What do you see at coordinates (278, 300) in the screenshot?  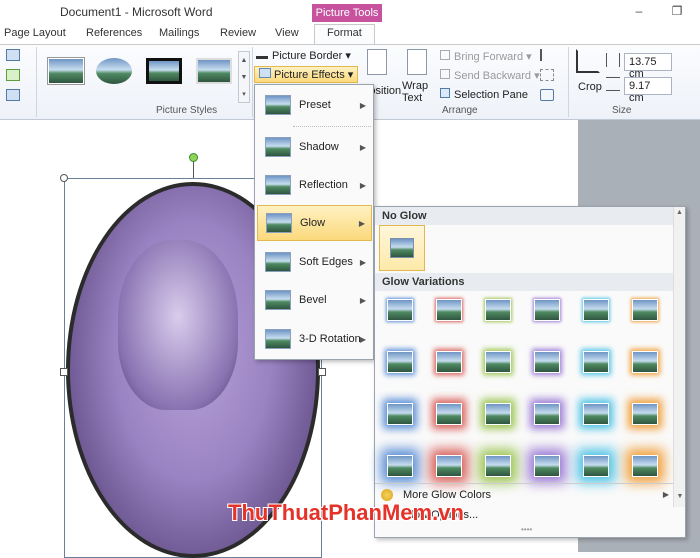 I see `bevel-icon` at bounding box center [278, 300].